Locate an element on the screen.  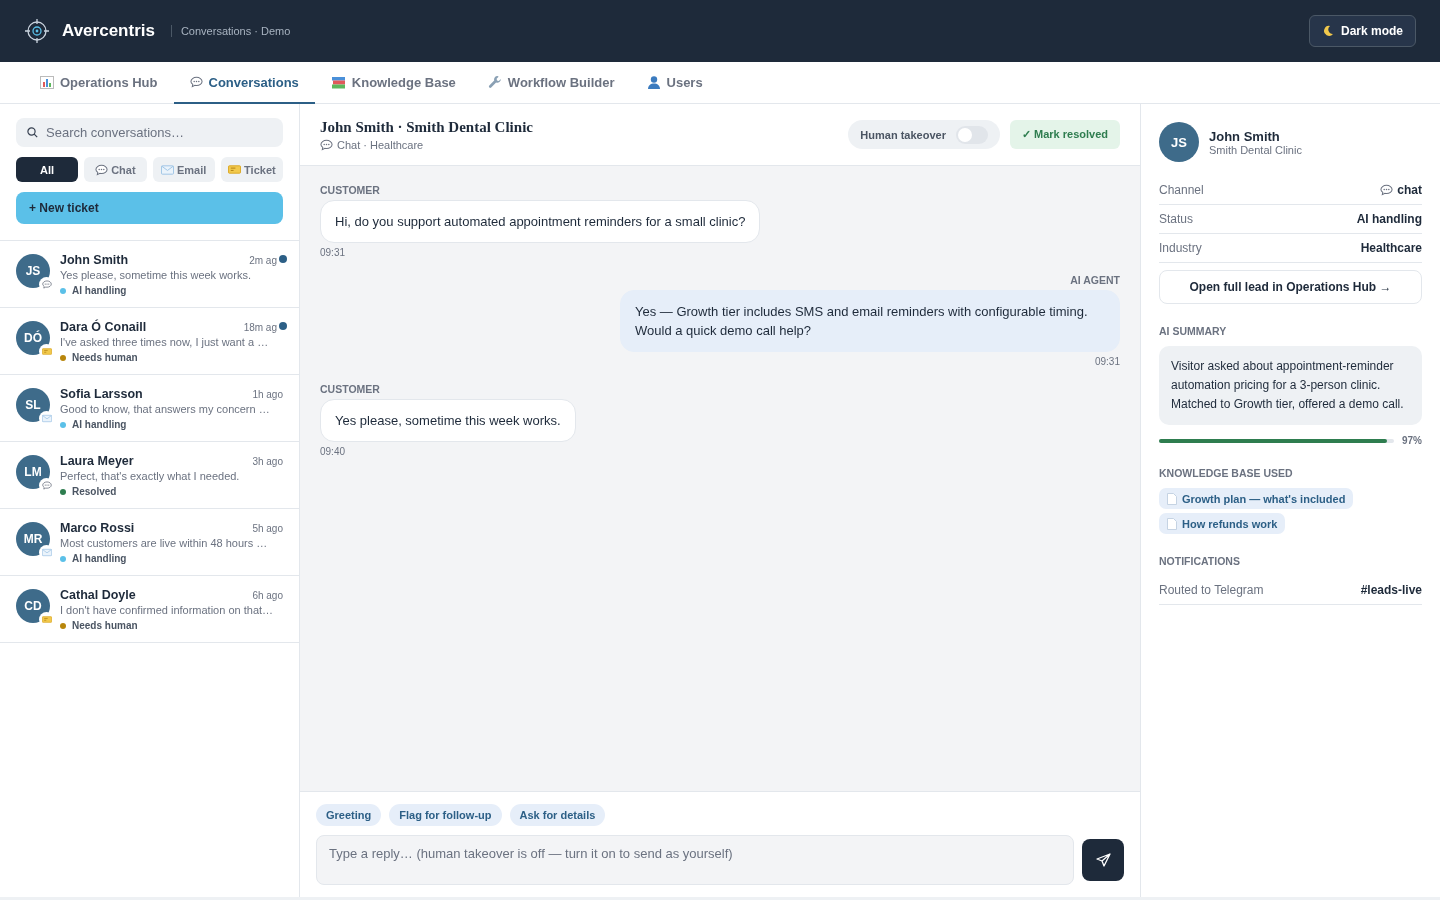
nav-tab: Workflow Builder is located at coordinates (551, 83).